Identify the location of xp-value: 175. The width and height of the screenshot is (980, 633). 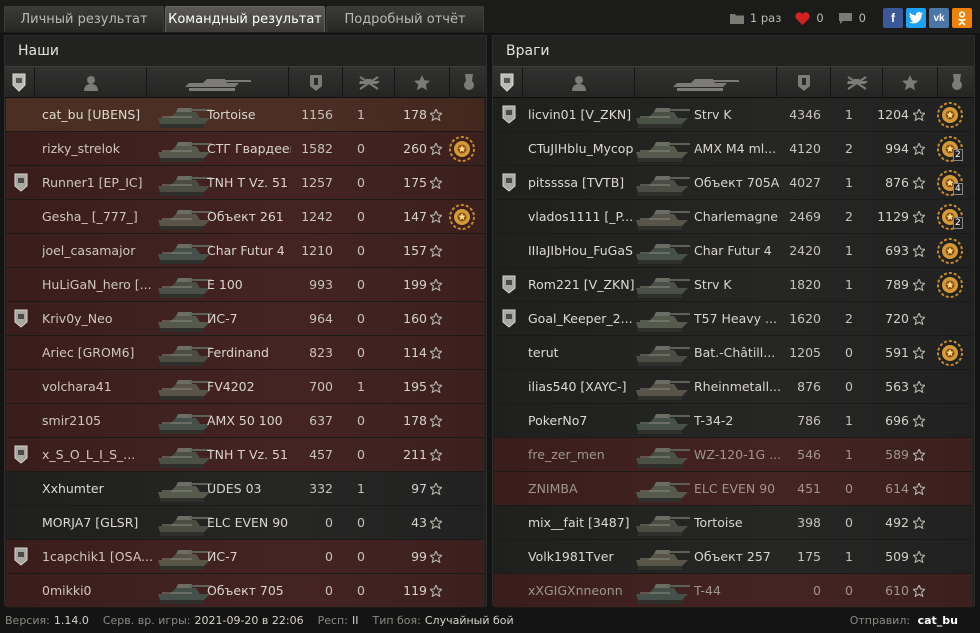
(415, 182).